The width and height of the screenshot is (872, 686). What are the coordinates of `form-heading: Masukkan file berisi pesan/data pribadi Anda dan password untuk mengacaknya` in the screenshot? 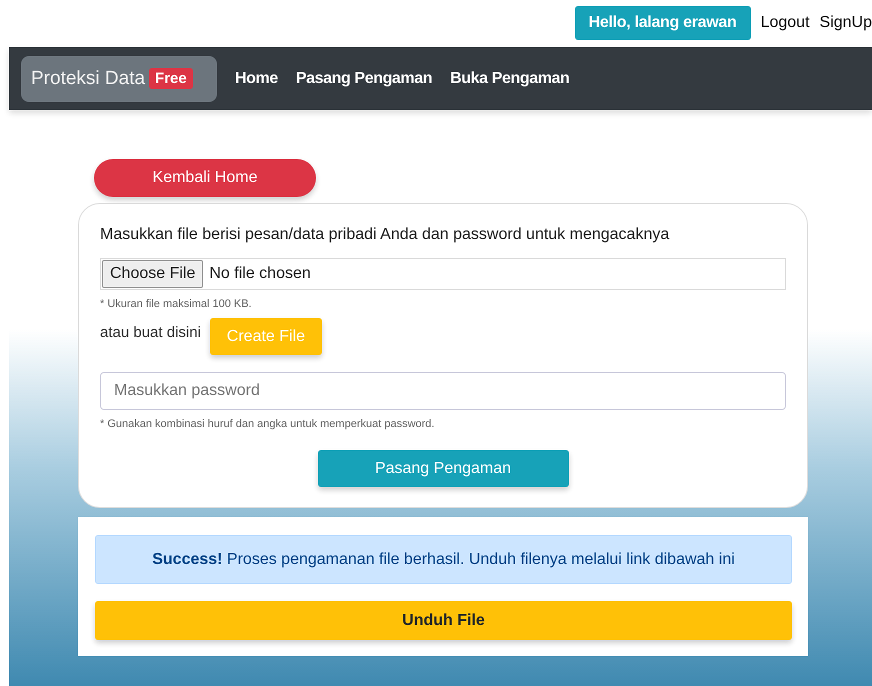 It's located at (385, 235).